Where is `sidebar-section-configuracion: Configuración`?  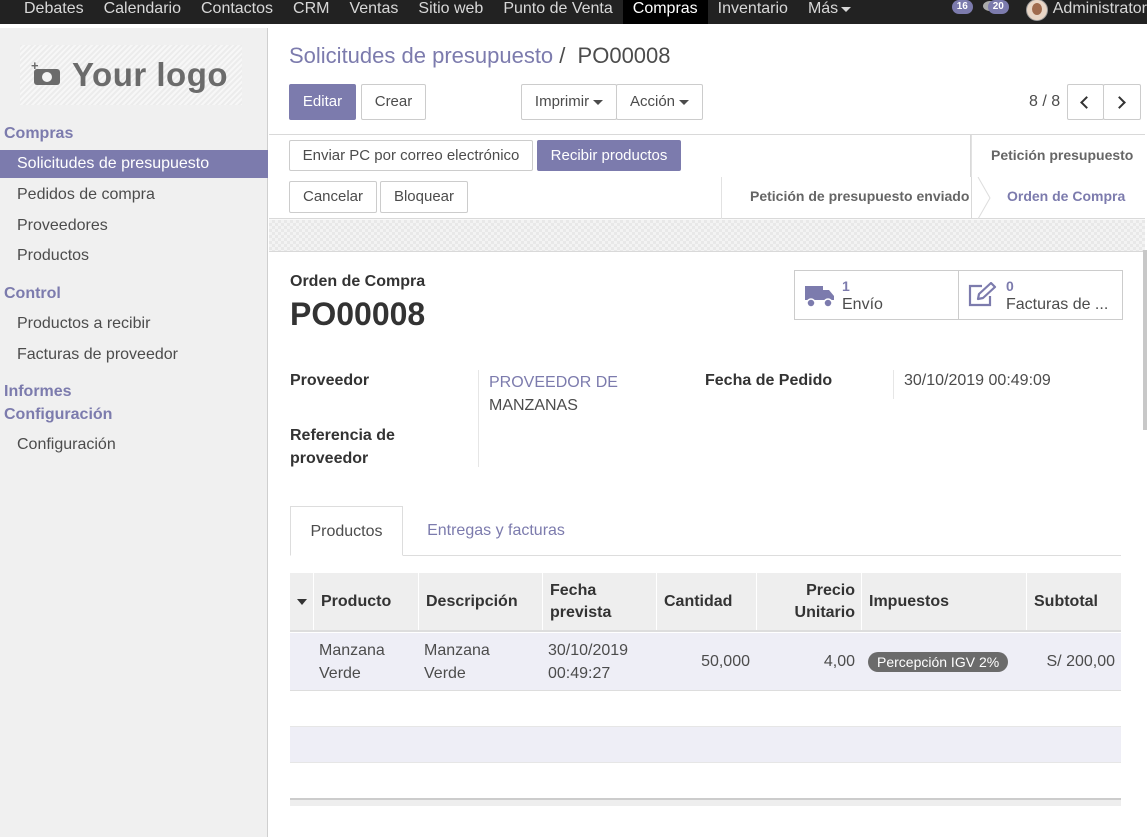 sidebar-section-configuracion: Configuración is located at coordinates (58, 415).